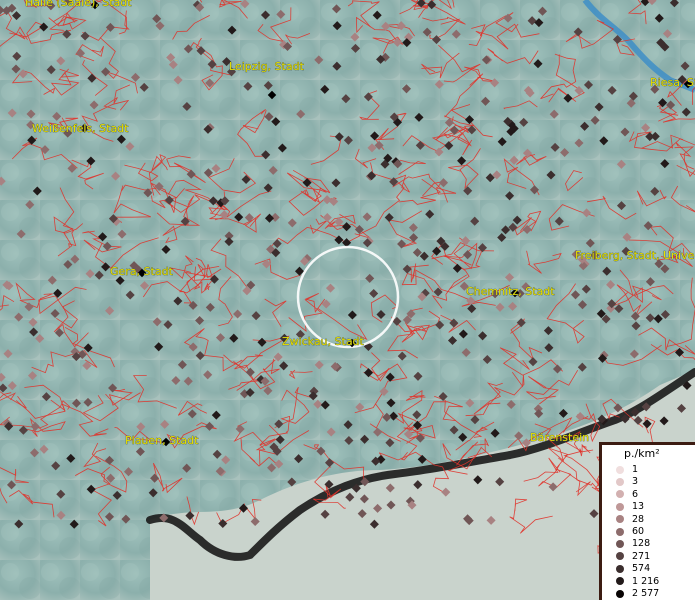 Image resolution: width=695 pixels, height=600 pixels. Describe the element at coordinates (641, 544) in the screenshot. I see `legend-value: 128` at that location.